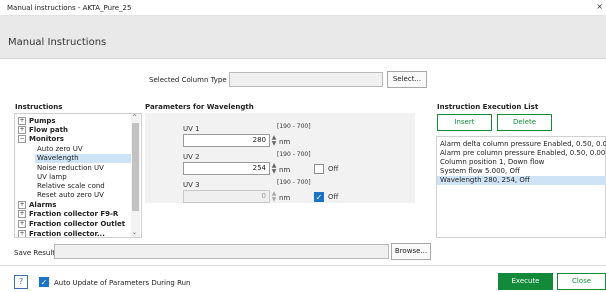 The height and width of the screenshot is (292, 606). What do you see at coordinates (521, 180) in the screenshot?
I see `list-item-selected: Wavelength 280, 254, Off` at bounding box center [521, 180].